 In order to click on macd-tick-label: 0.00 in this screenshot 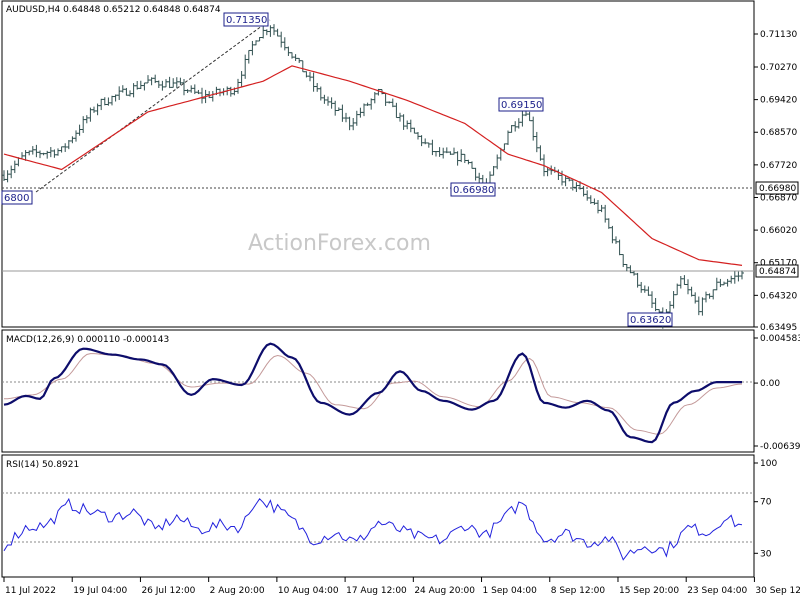, I will do `click(770, 384)`.